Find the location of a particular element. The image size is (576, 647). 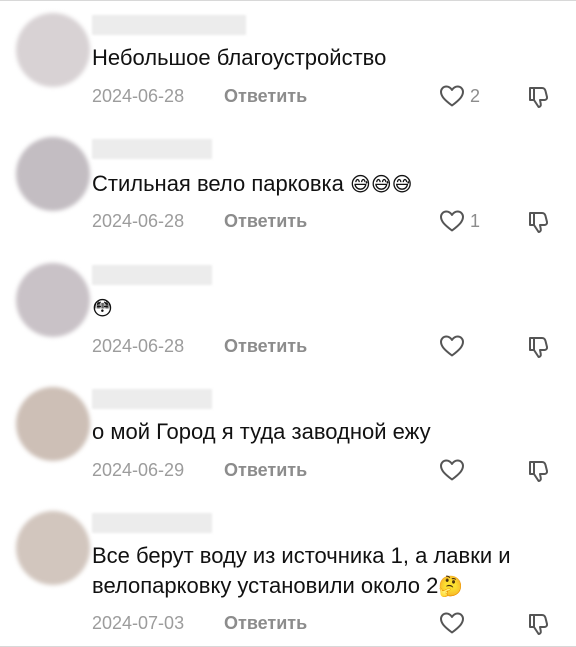

comment-meta: 2024-06-28 Ответить 1 is located at coordinates (327, 221).